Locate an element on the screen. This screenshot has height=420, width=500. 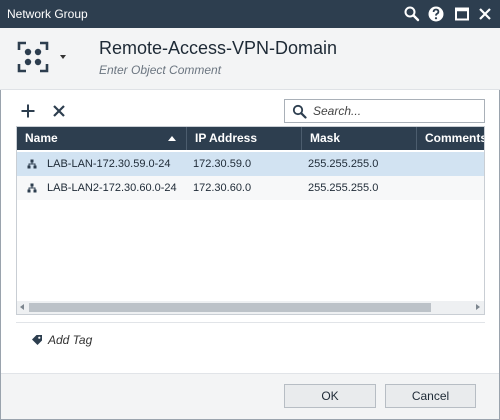
divider is located at coordinates (250, 322).